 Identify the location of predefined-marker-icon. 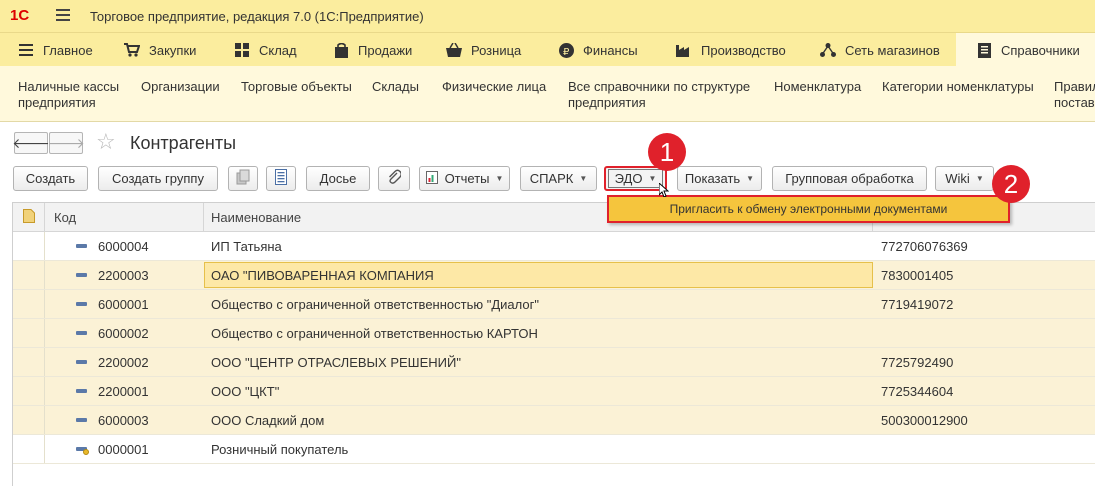
(86, 452).